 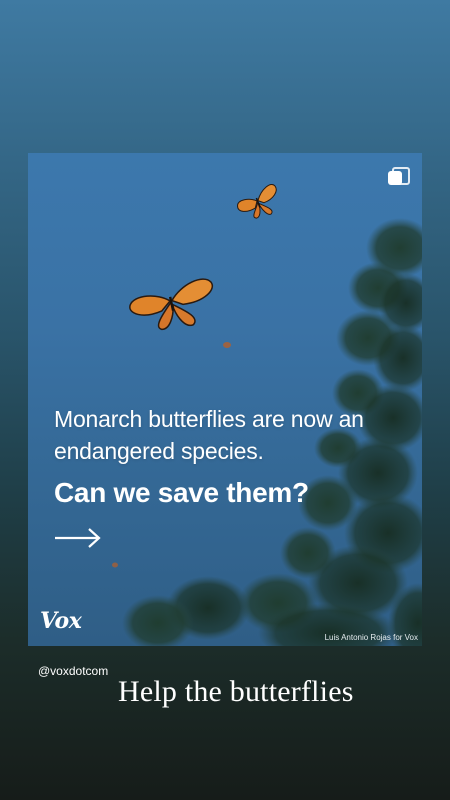 I want to click on story-caption: Help the butterflies, so click(x=236, y=691).